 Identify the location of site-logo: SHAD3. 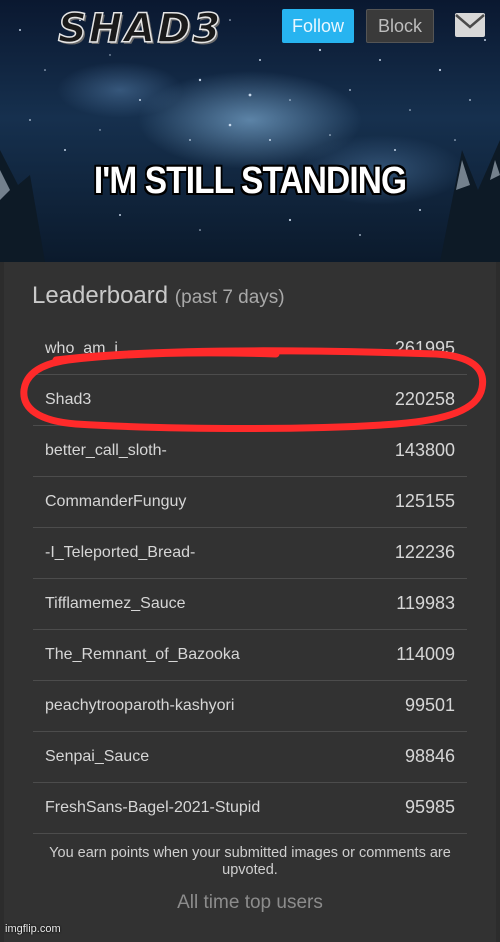
(140, 29).